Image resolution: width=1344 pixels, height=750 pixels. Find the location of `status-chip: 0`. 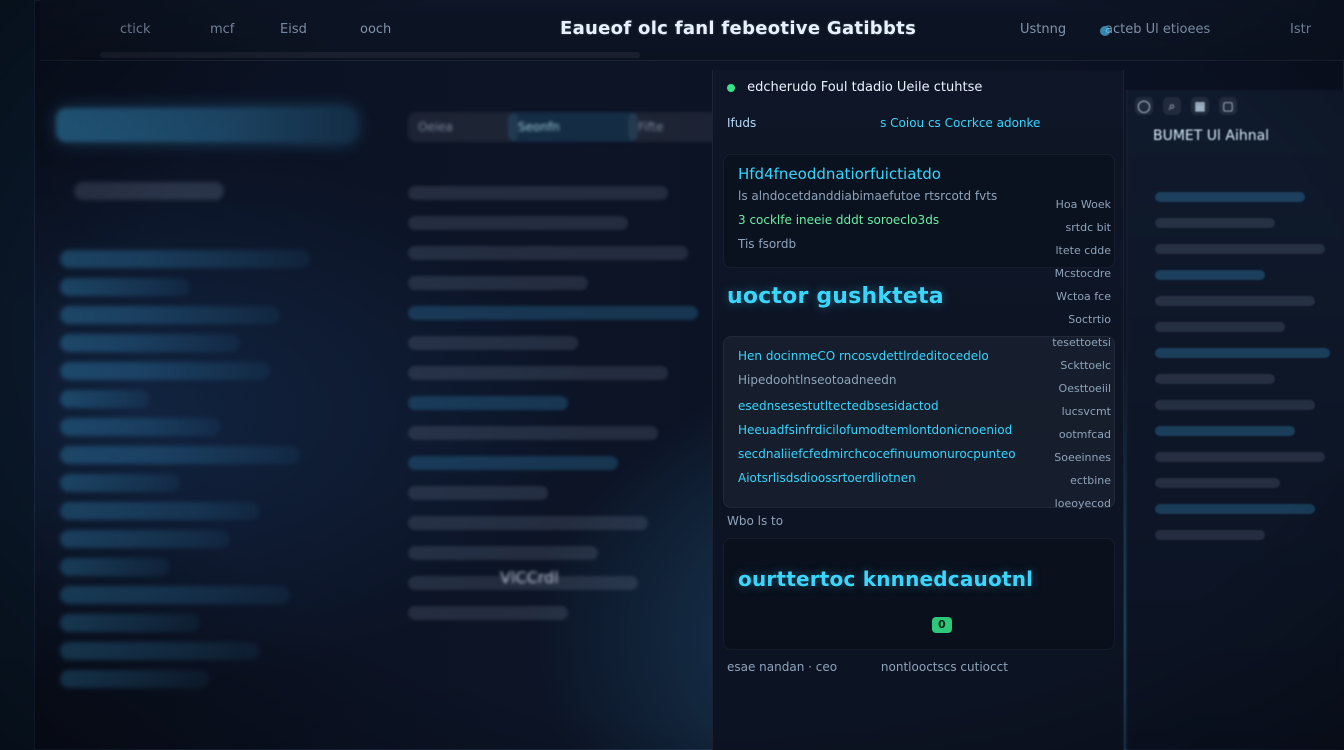

status-chip: 0 is located at coordinates (942, 625).